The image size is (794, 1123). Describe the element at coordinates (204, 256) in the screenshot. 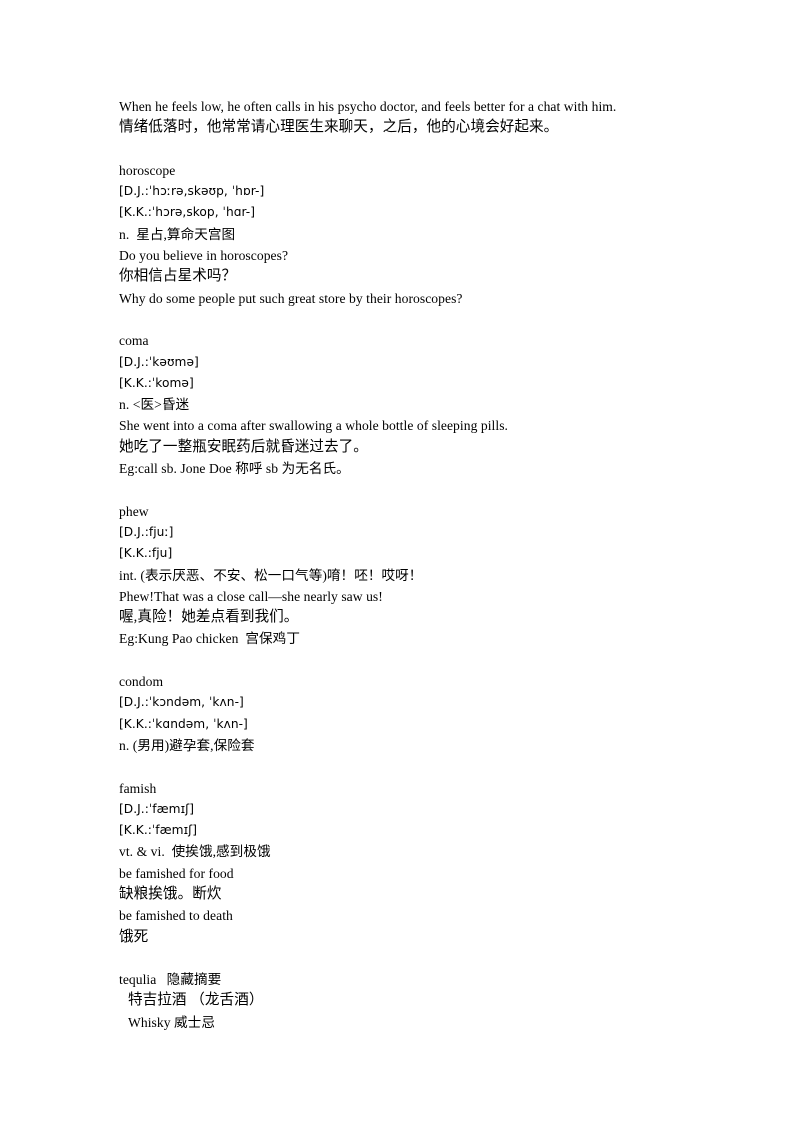

I see `entry-example-line: Do you believe in horoscopes?` at that location.